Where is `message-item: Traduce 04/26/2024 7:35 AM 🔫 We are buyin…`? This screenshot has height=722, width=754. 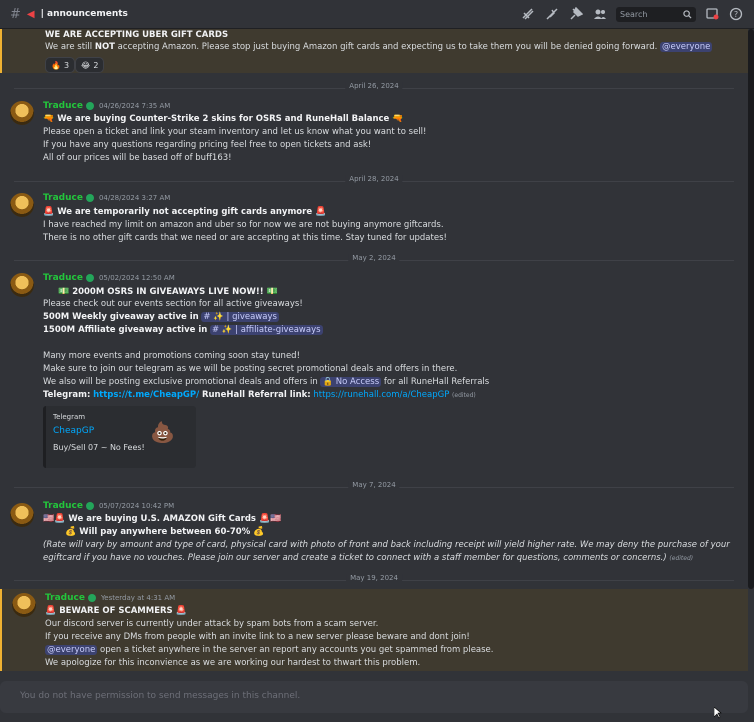
message-item: Traduce 04/26/2024 7:35 AM 🔫 We are buyin… is located at coordinates (374, 132).